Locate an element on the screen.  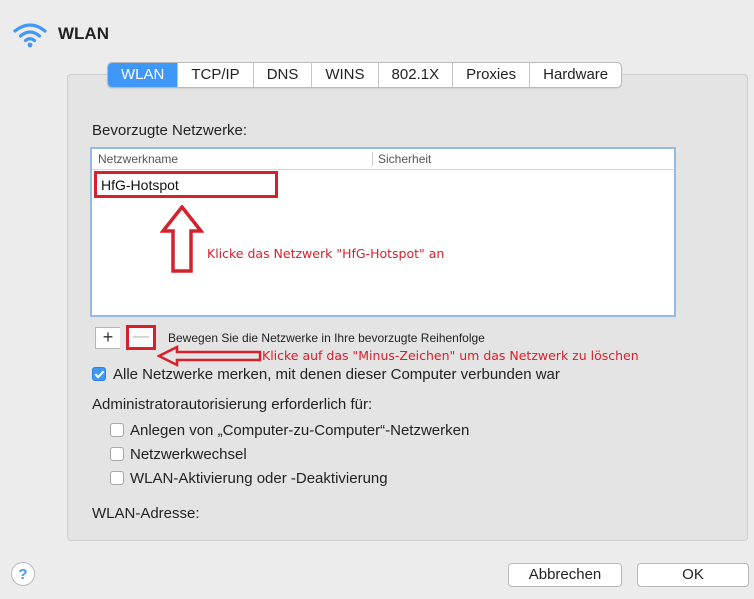
cancel-button: Abbrechen is located at coordinates (565, 575).